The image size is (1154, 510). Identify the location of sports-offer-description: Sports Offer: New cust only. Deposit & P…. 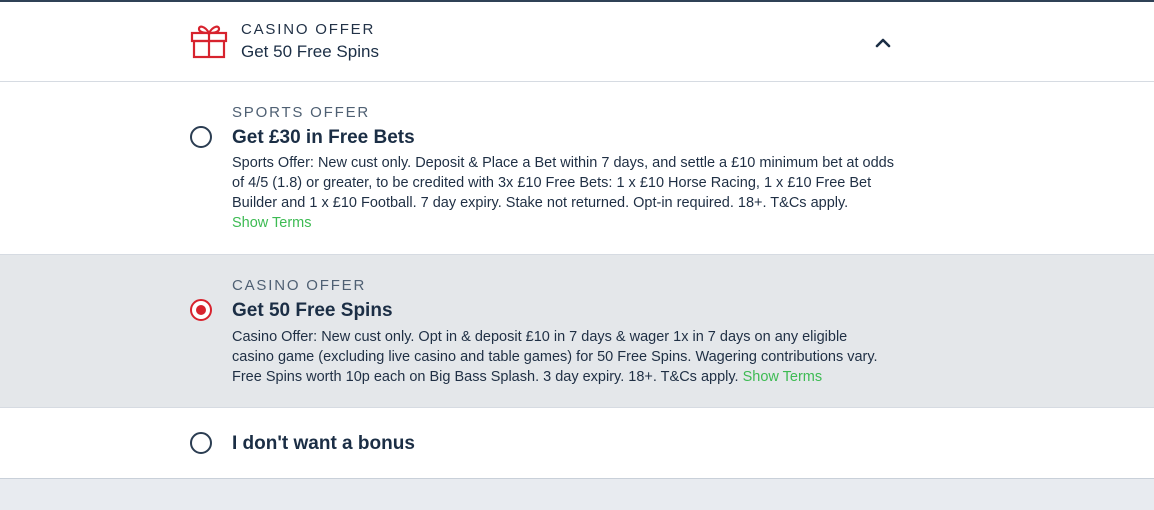
(567, 193).